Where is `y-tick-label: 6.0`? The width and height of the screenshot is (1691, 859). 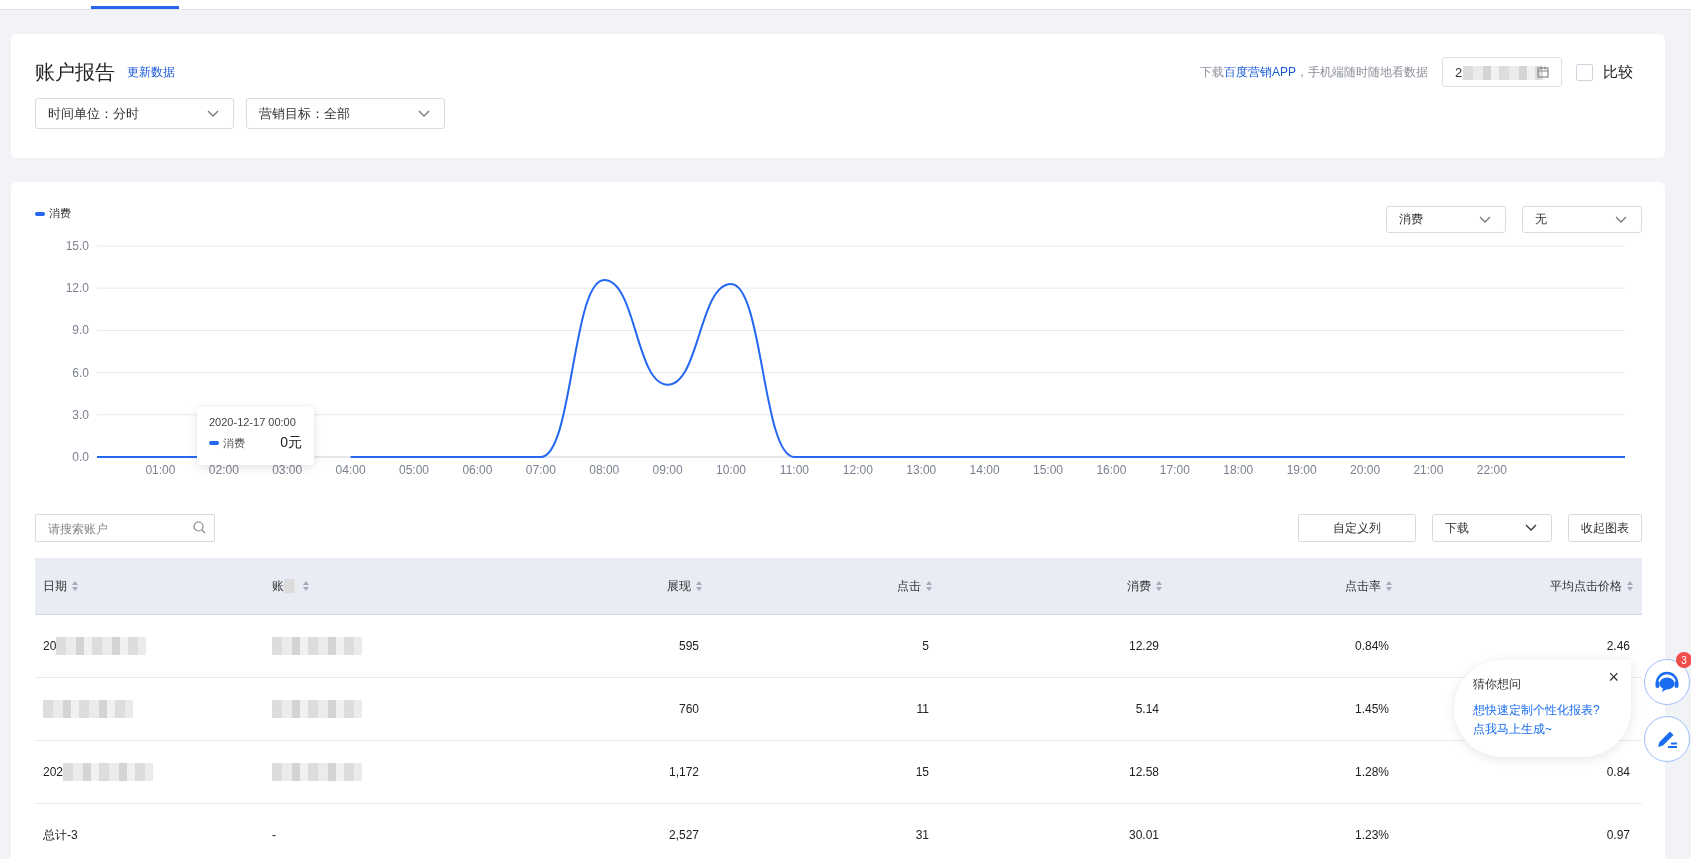
y-tick-label: 6.0 is located at coordinates (80, 372).